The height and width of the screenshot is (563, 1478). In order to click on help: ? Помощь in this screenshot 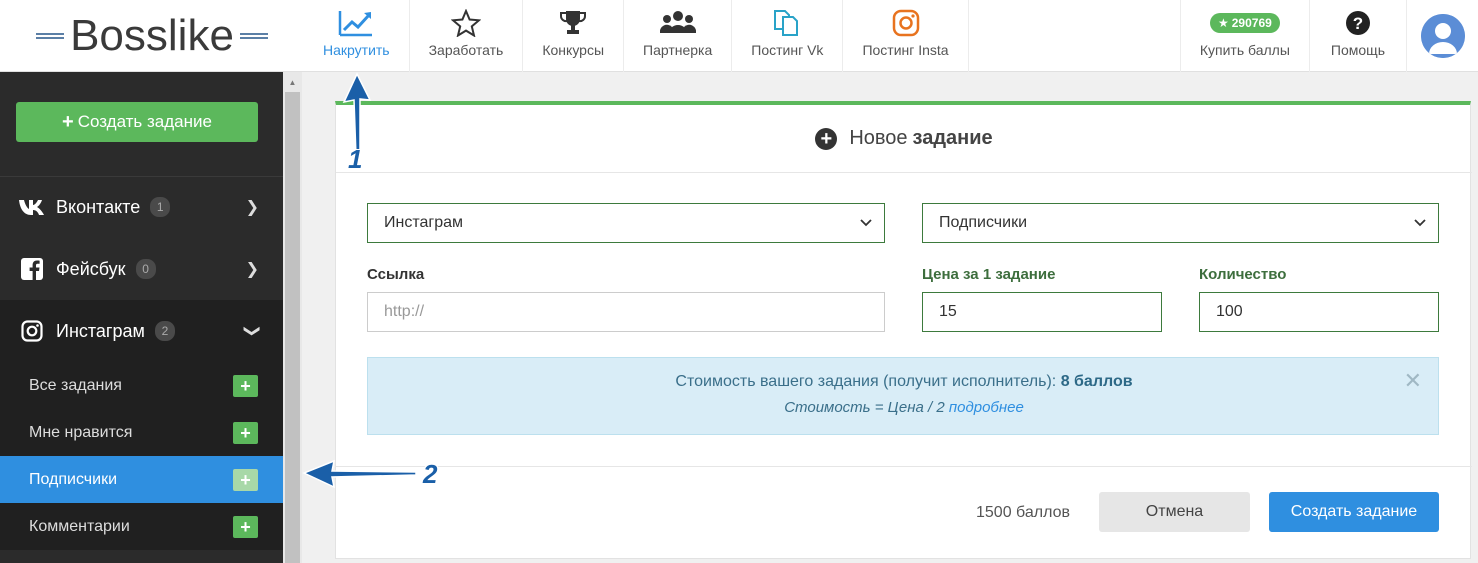, I will do `click(1357, 36)`.